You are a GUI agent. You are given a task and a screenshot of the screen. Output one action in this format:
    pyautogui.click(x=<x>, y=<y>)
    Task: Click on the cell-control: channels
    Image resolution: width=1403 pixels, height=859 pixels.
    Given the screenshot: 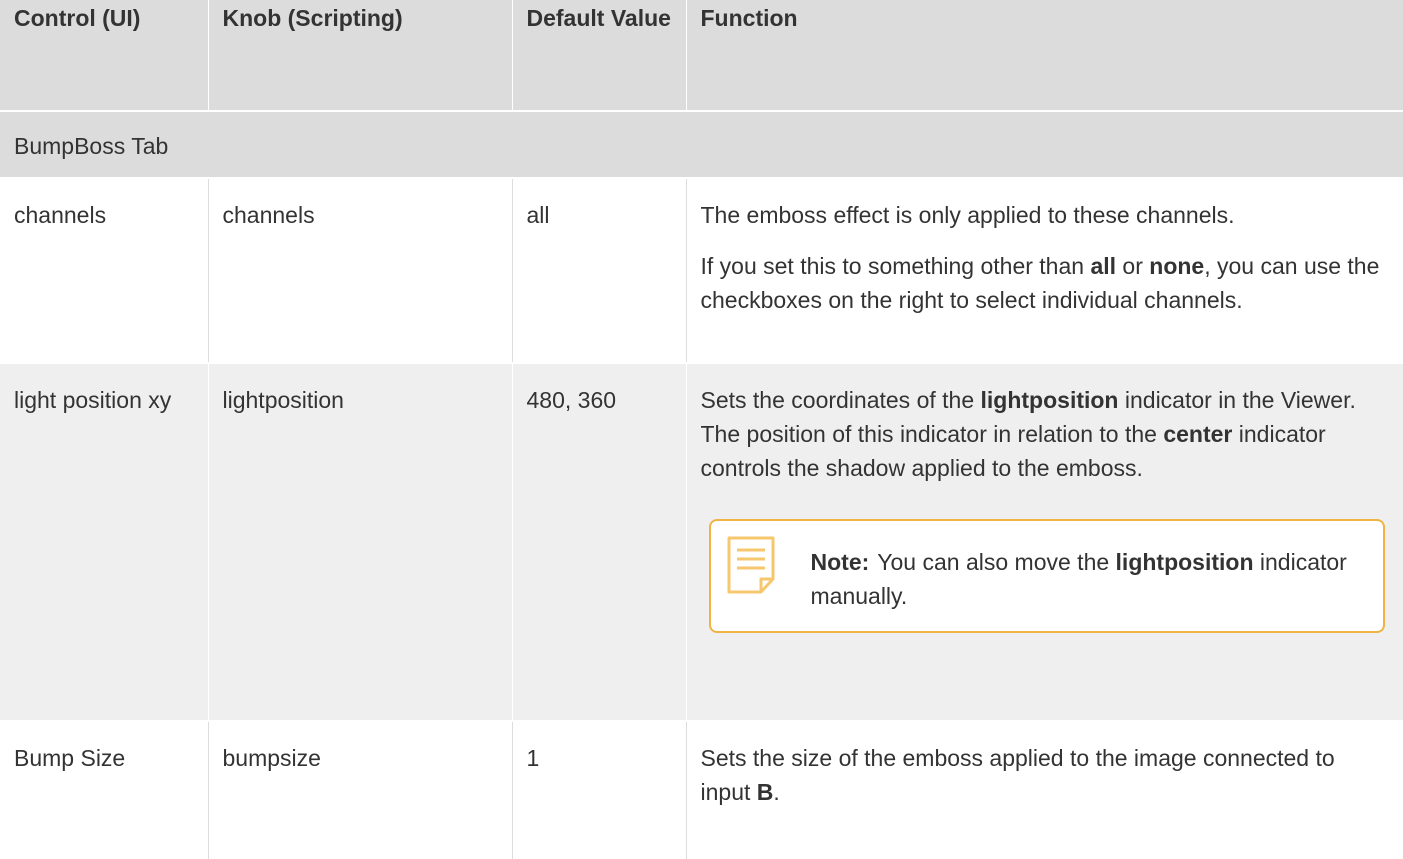 What is the action you would take?
    pyautogui.click(x=104, y=270)
    